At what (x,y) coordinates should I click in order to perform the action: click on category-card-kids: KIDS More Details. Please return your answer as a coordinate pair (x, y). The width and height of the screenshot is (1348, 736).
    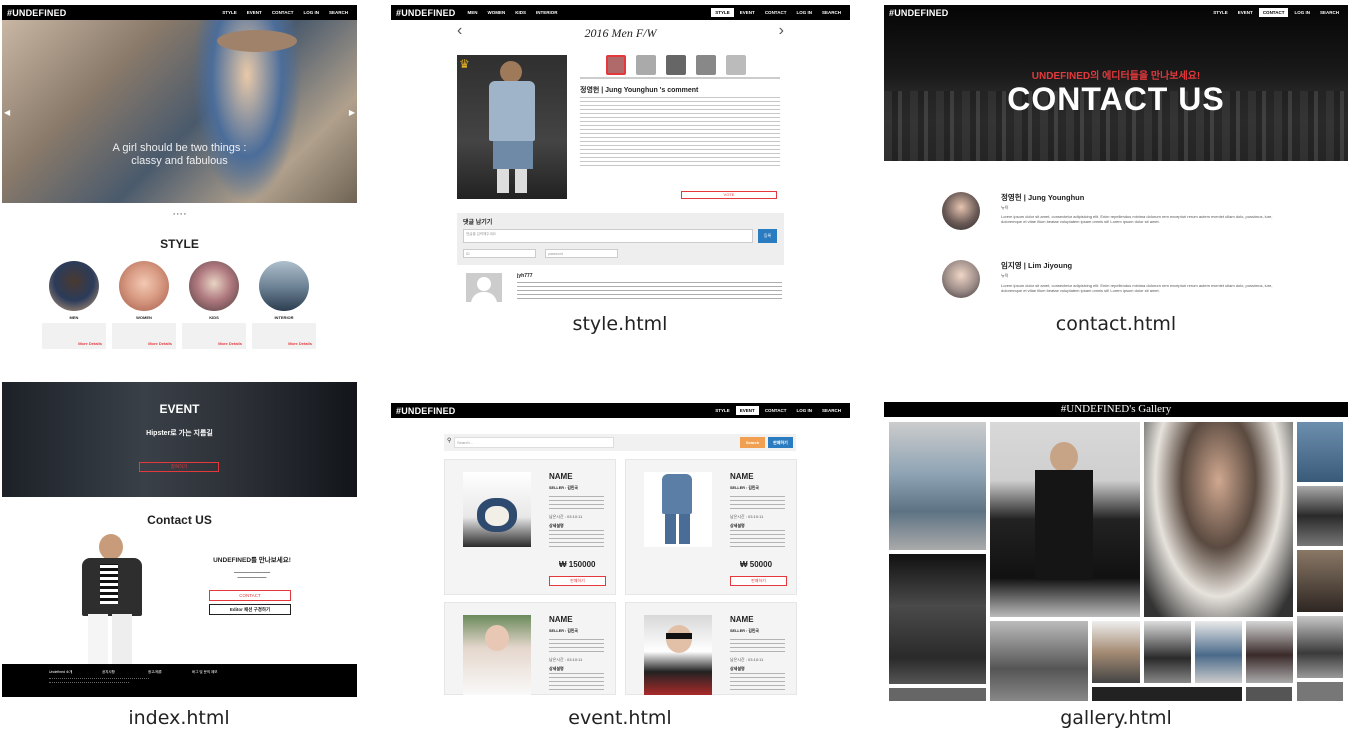
    Looking at the image, I should click on (214, 305).